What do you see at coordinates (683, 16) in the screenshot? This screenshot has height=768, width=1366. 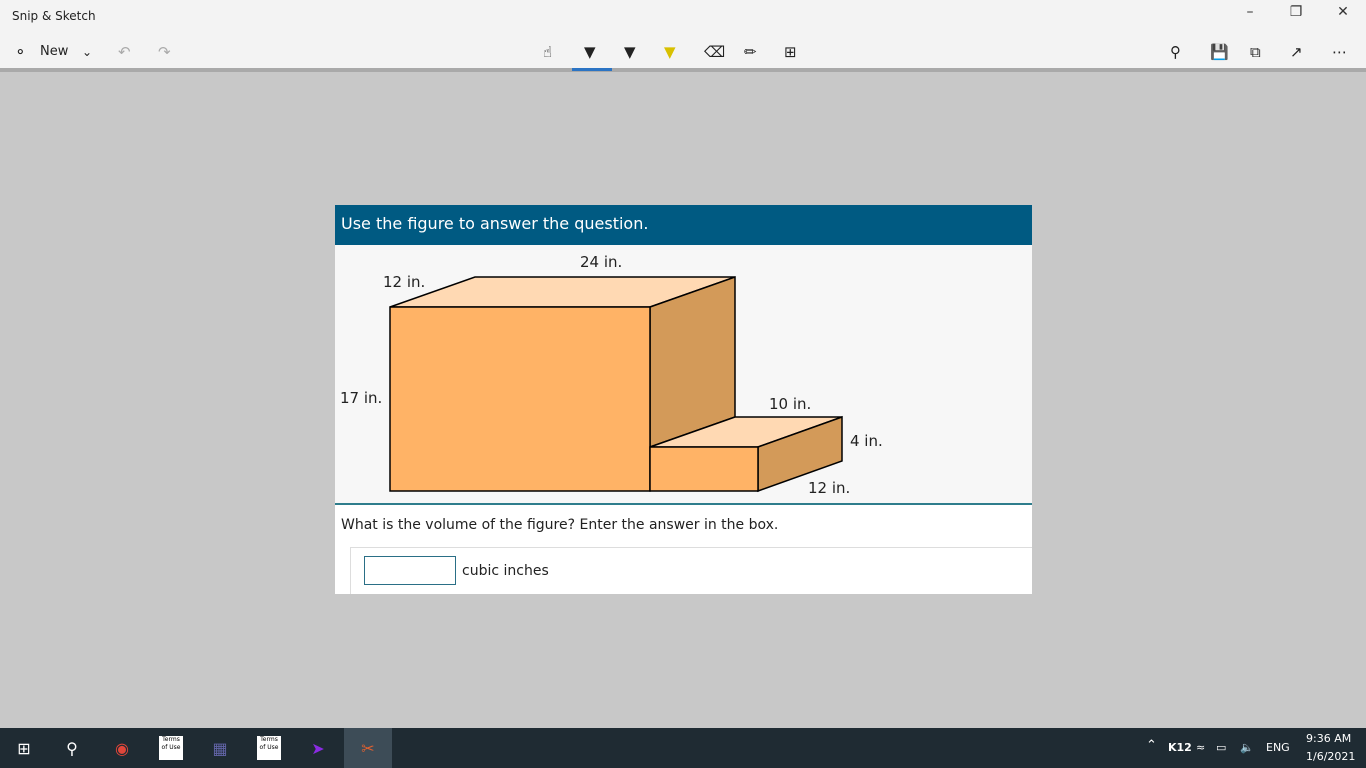 I see `title-bar: Snip & Sketch – ❐ ✕` at bounding box center [683, 16].